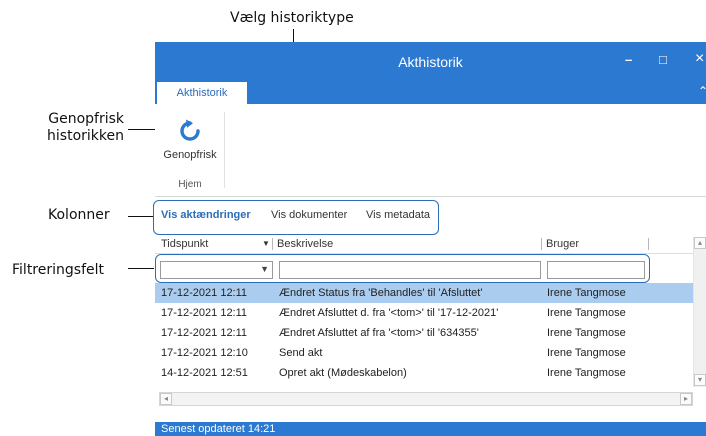  I want to click on refresh-annotation: Genopfrisk historikken, so click(80, 128).